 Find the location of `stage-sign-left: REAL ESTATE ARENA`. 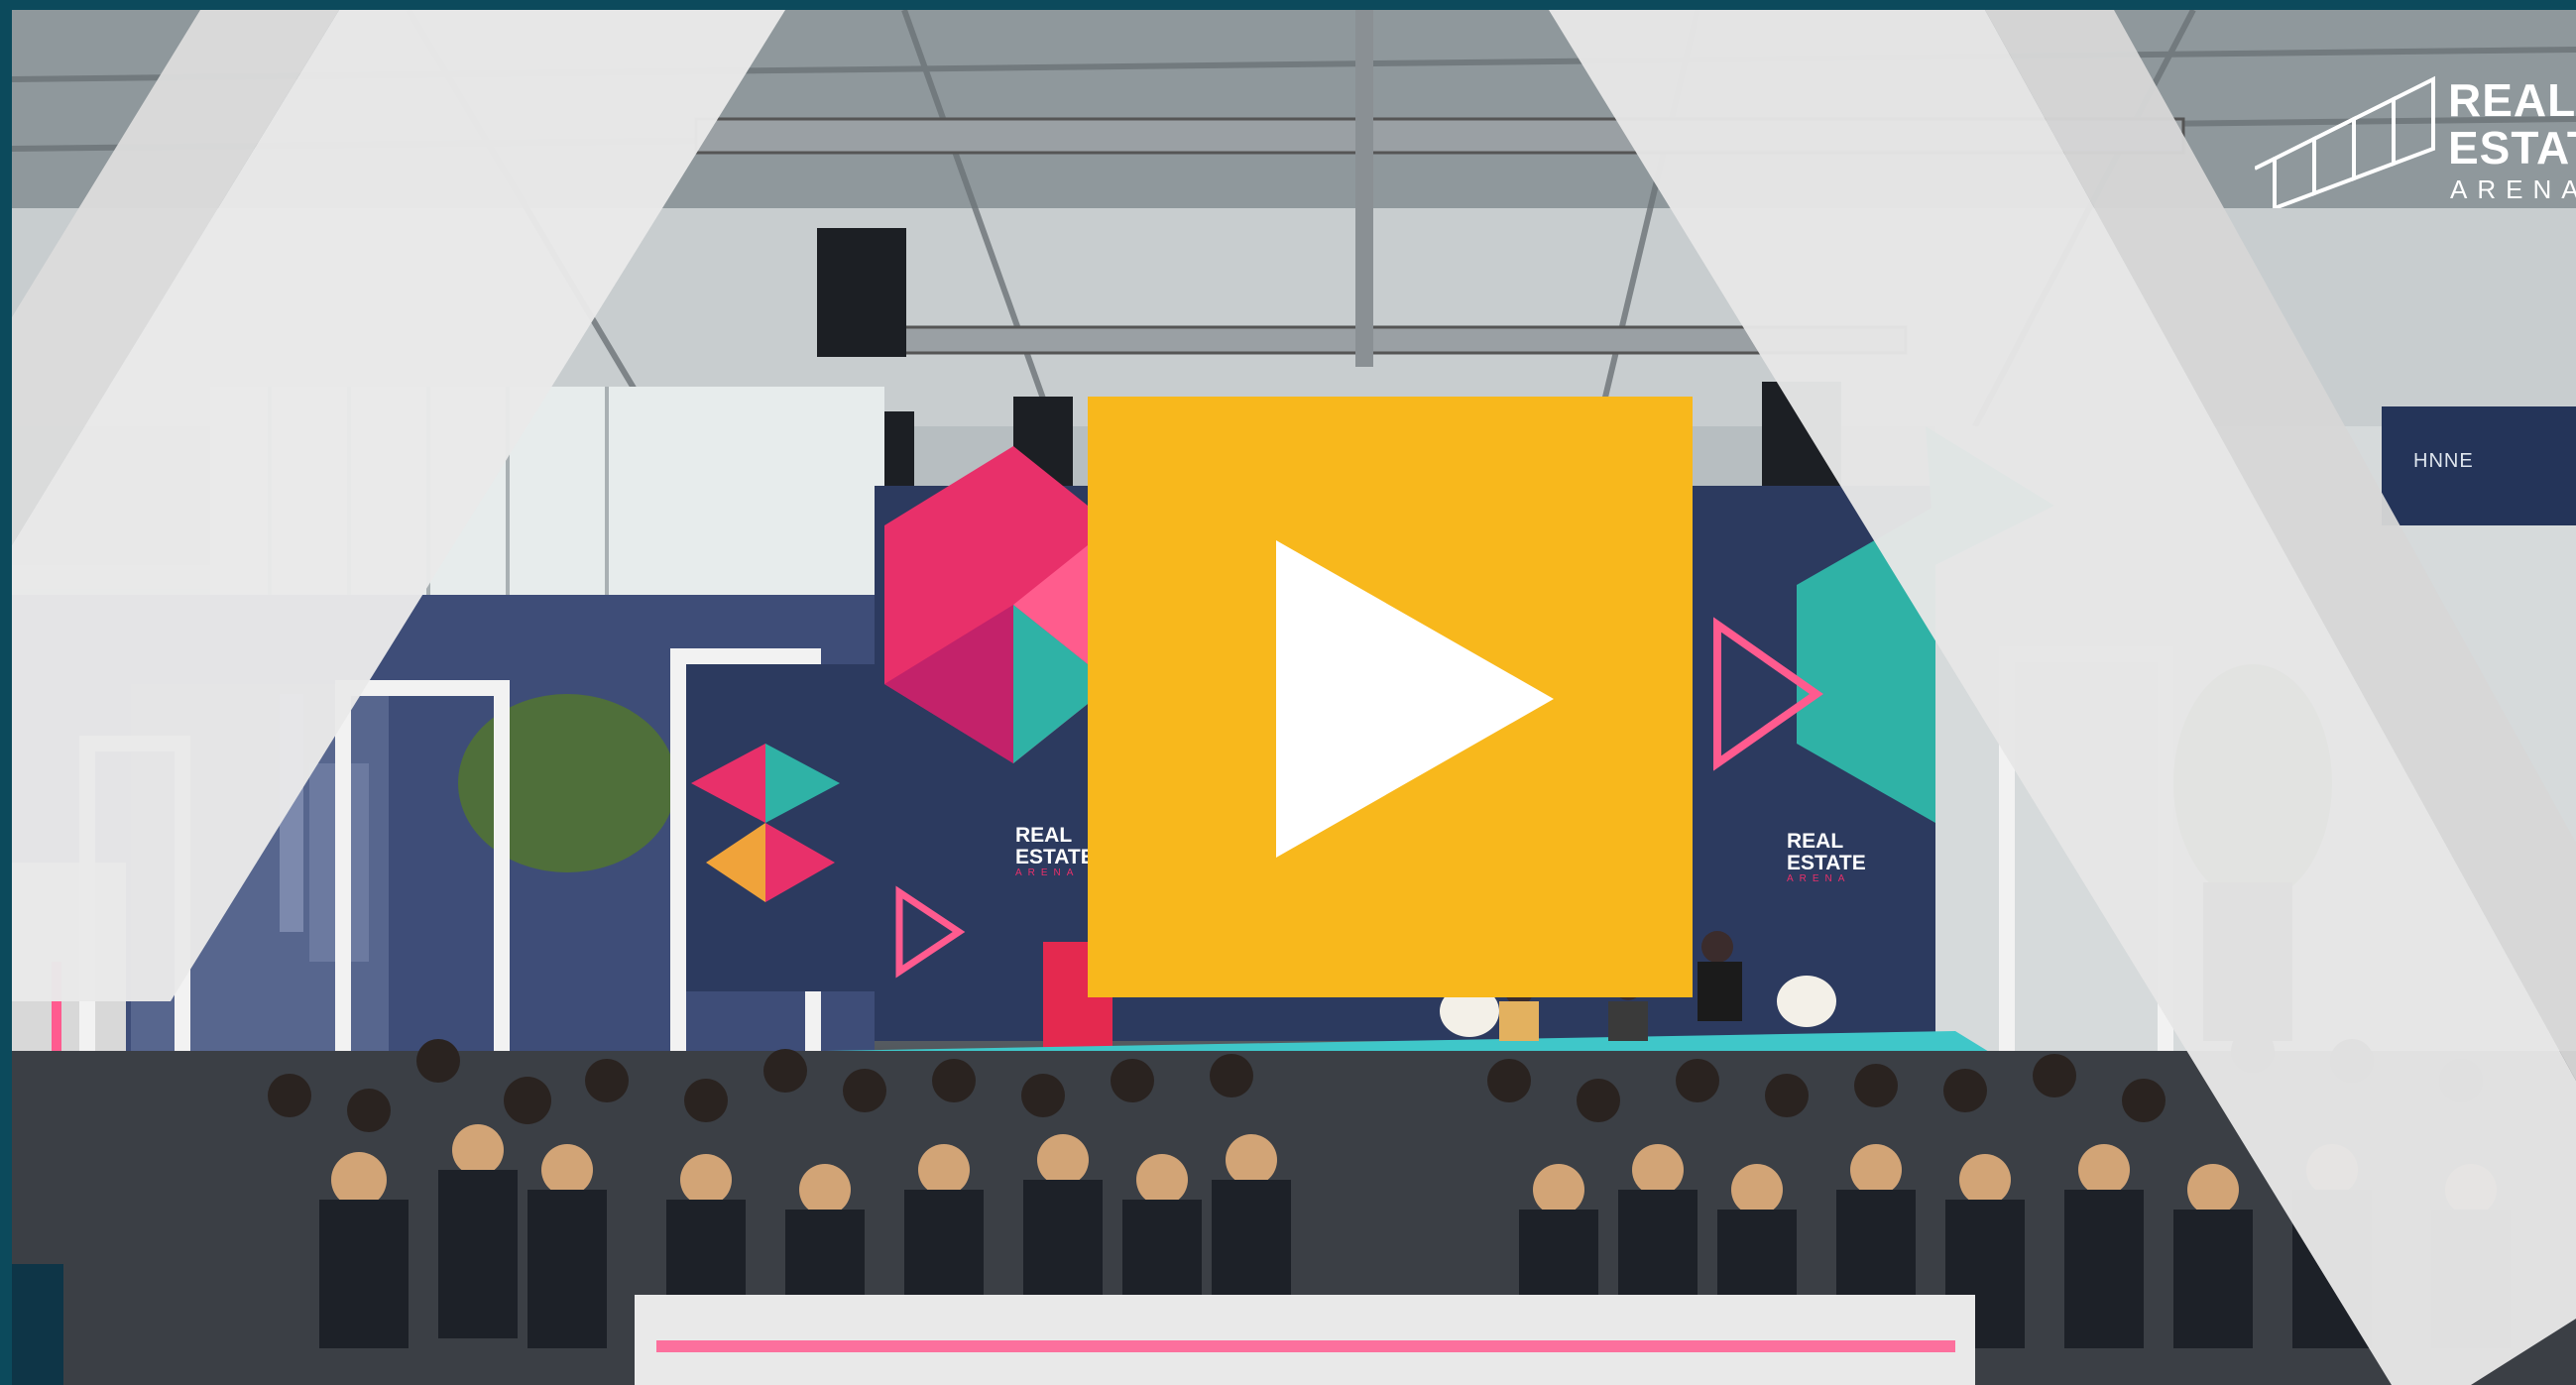

stage-sign-left: REAL ESTATE ARENA is located at coordinates (1055, 851).